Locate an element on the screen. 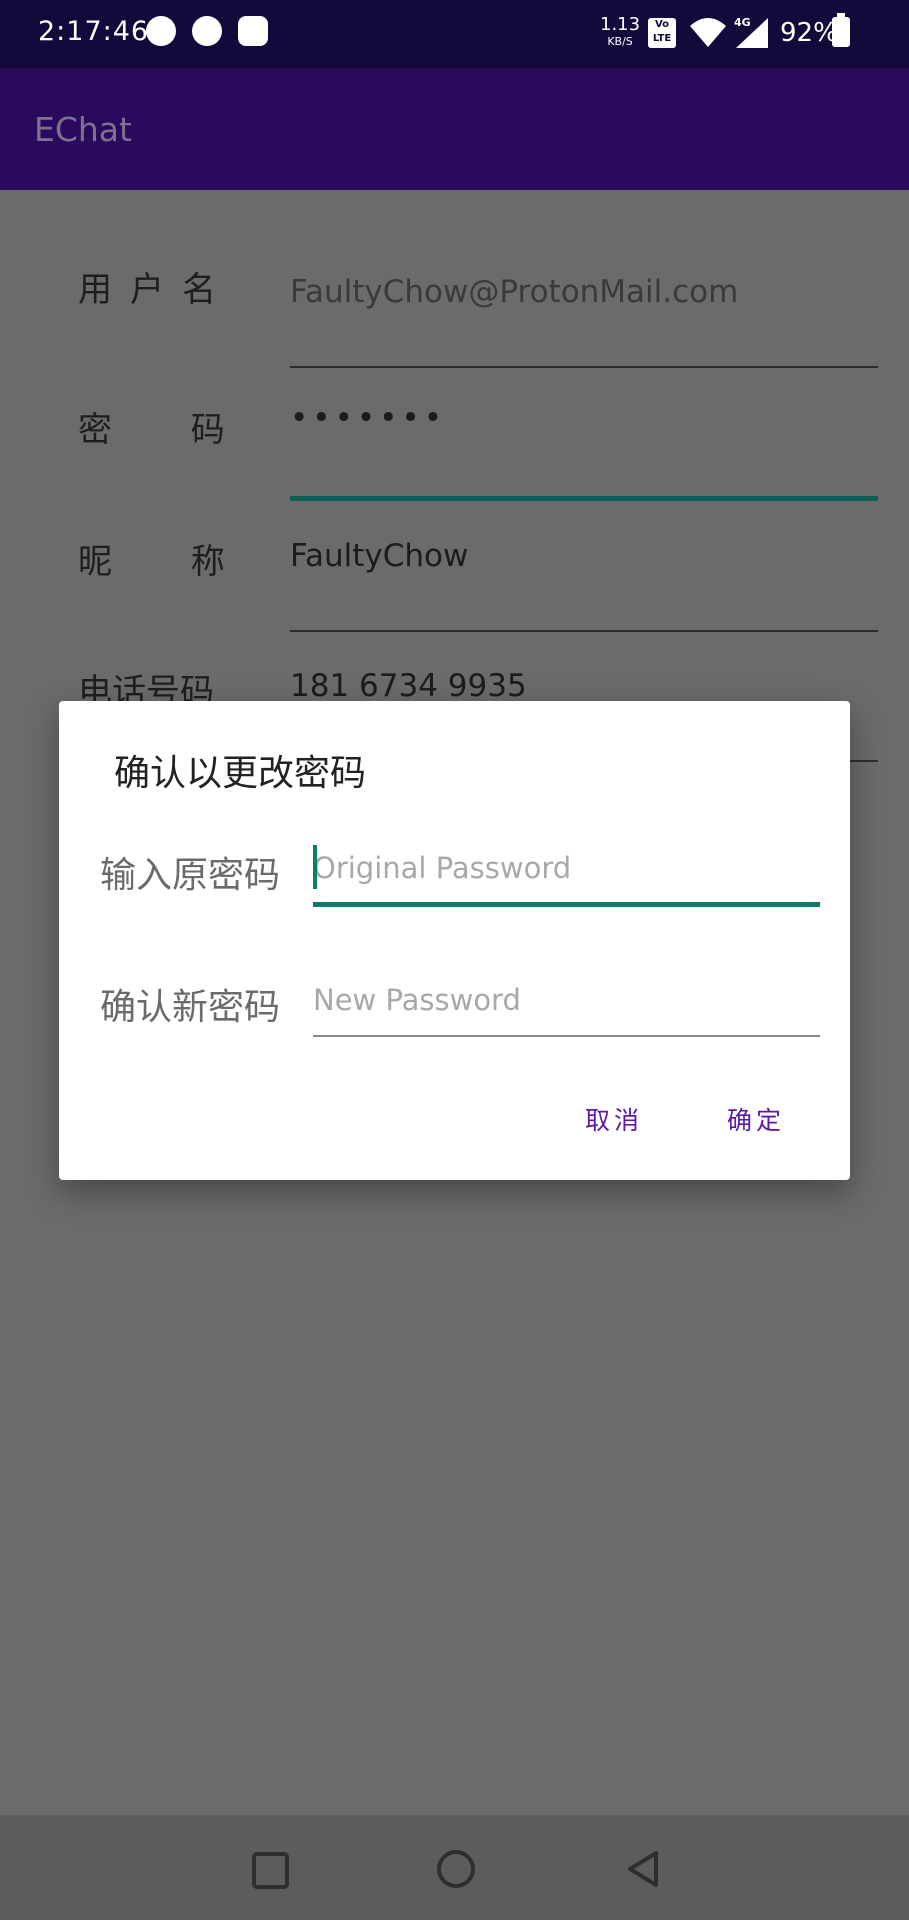 The height and width of the screenshot is (1920, 909). username-row: 用户名 FaultyChow@ProtonMail.com is located at coordinates (454, 299).